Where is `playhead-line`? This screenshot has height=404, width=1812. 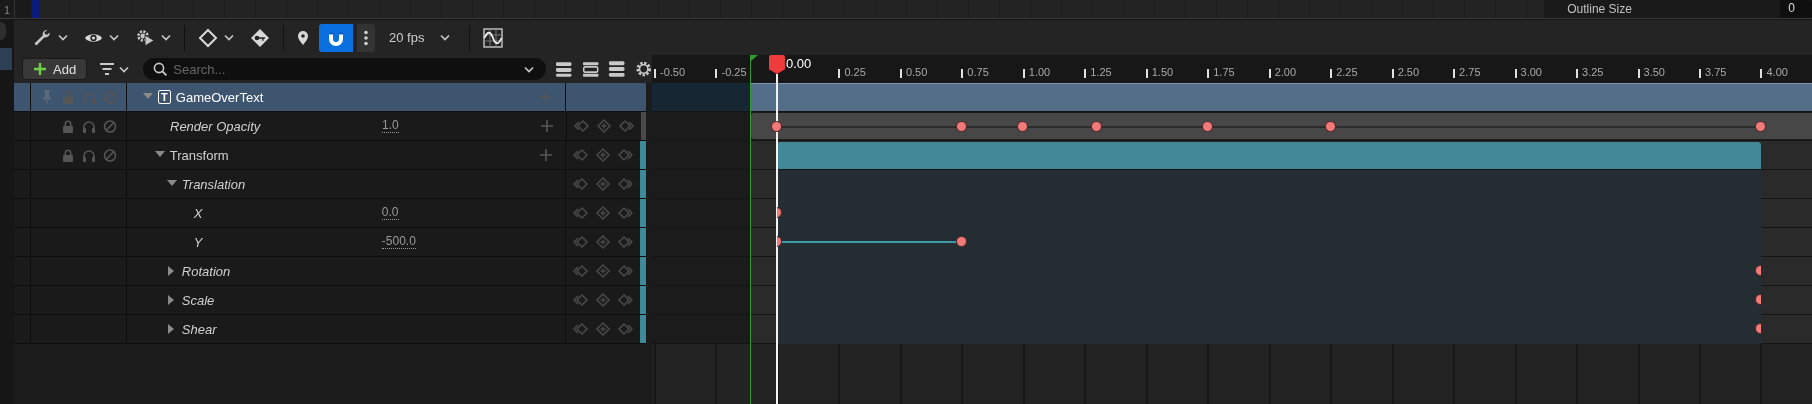
playhead-line is located at coordinates (776, 239).